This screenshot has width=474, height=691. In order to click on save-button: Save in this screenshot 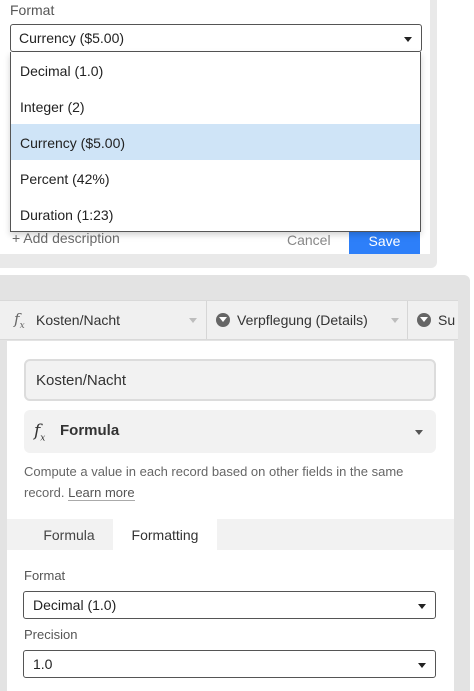, I will do `click(384, 241)`.